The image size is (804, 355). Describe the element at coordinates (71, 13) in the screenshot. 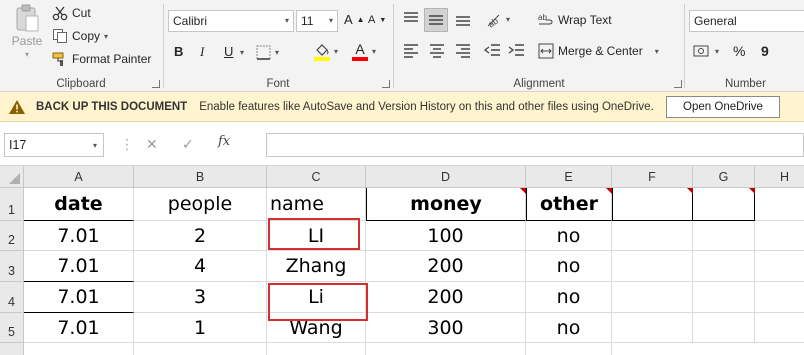

I see `cut-button: Cut` at that location.